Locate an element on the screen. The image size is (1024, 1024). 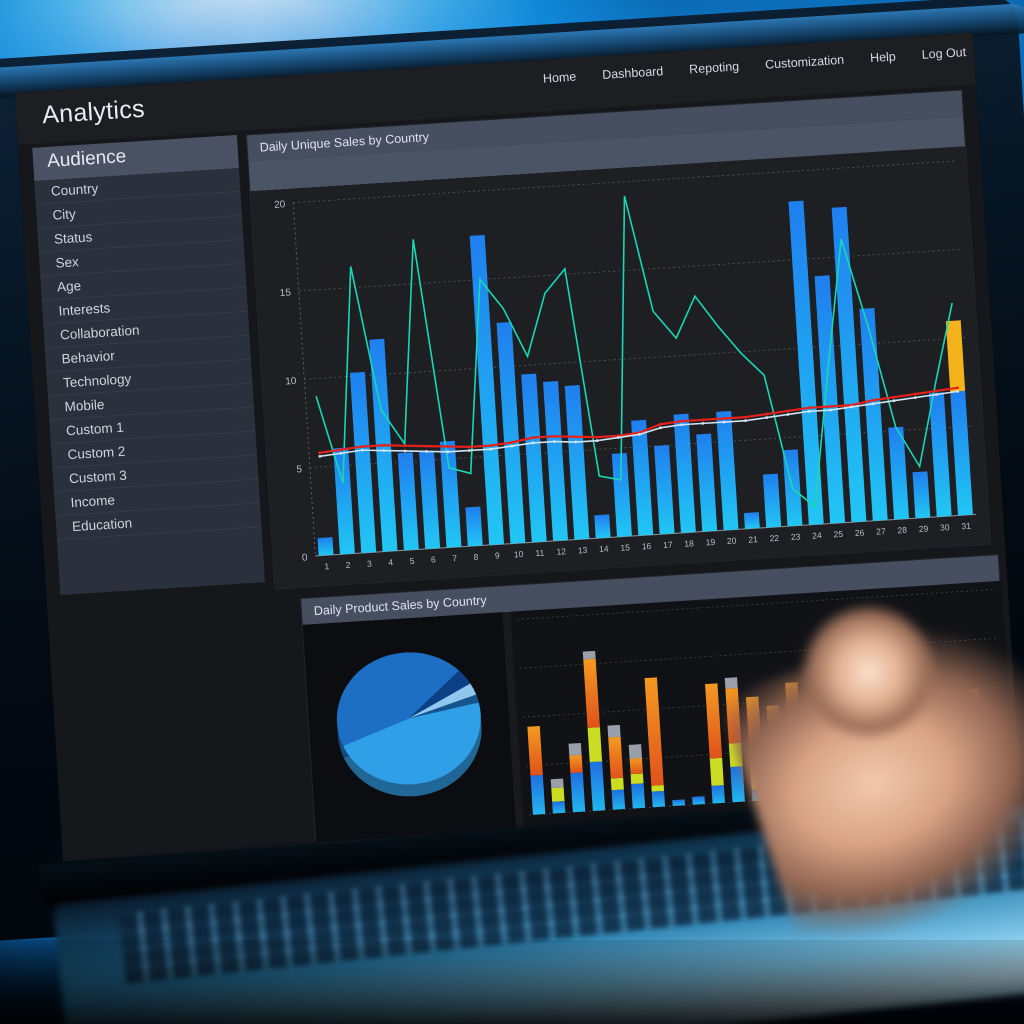
pie-svg is located at coordinates (409, 727).